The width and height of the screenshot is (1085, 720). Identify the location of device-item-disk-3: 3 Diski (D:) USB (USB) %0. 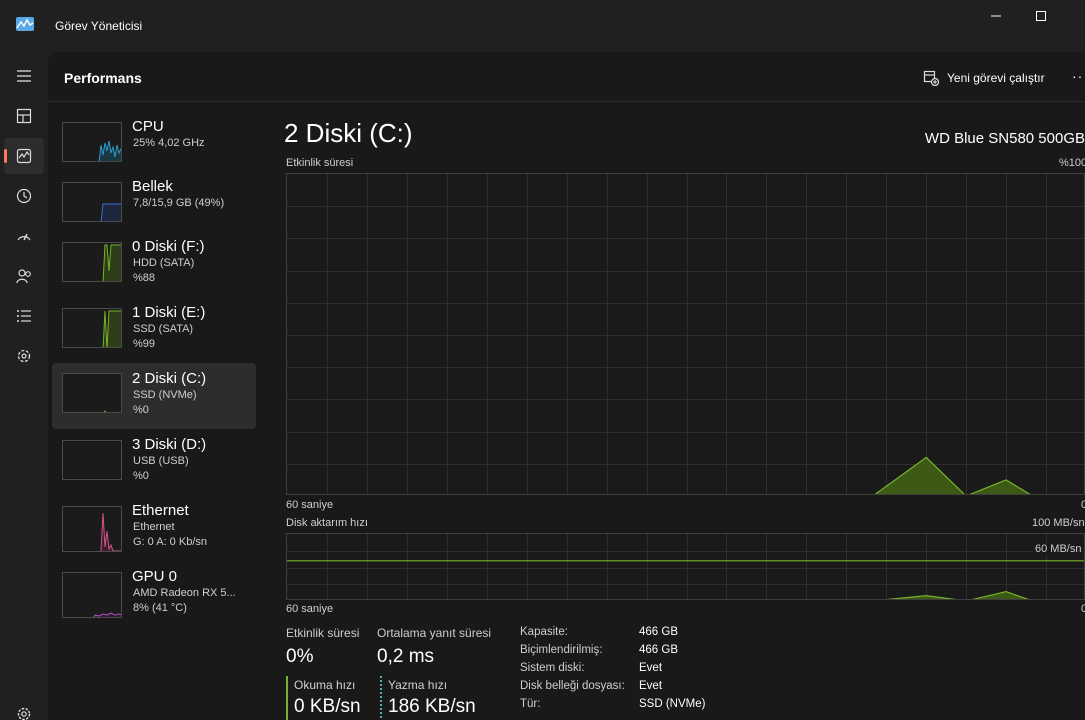
(154, 464).